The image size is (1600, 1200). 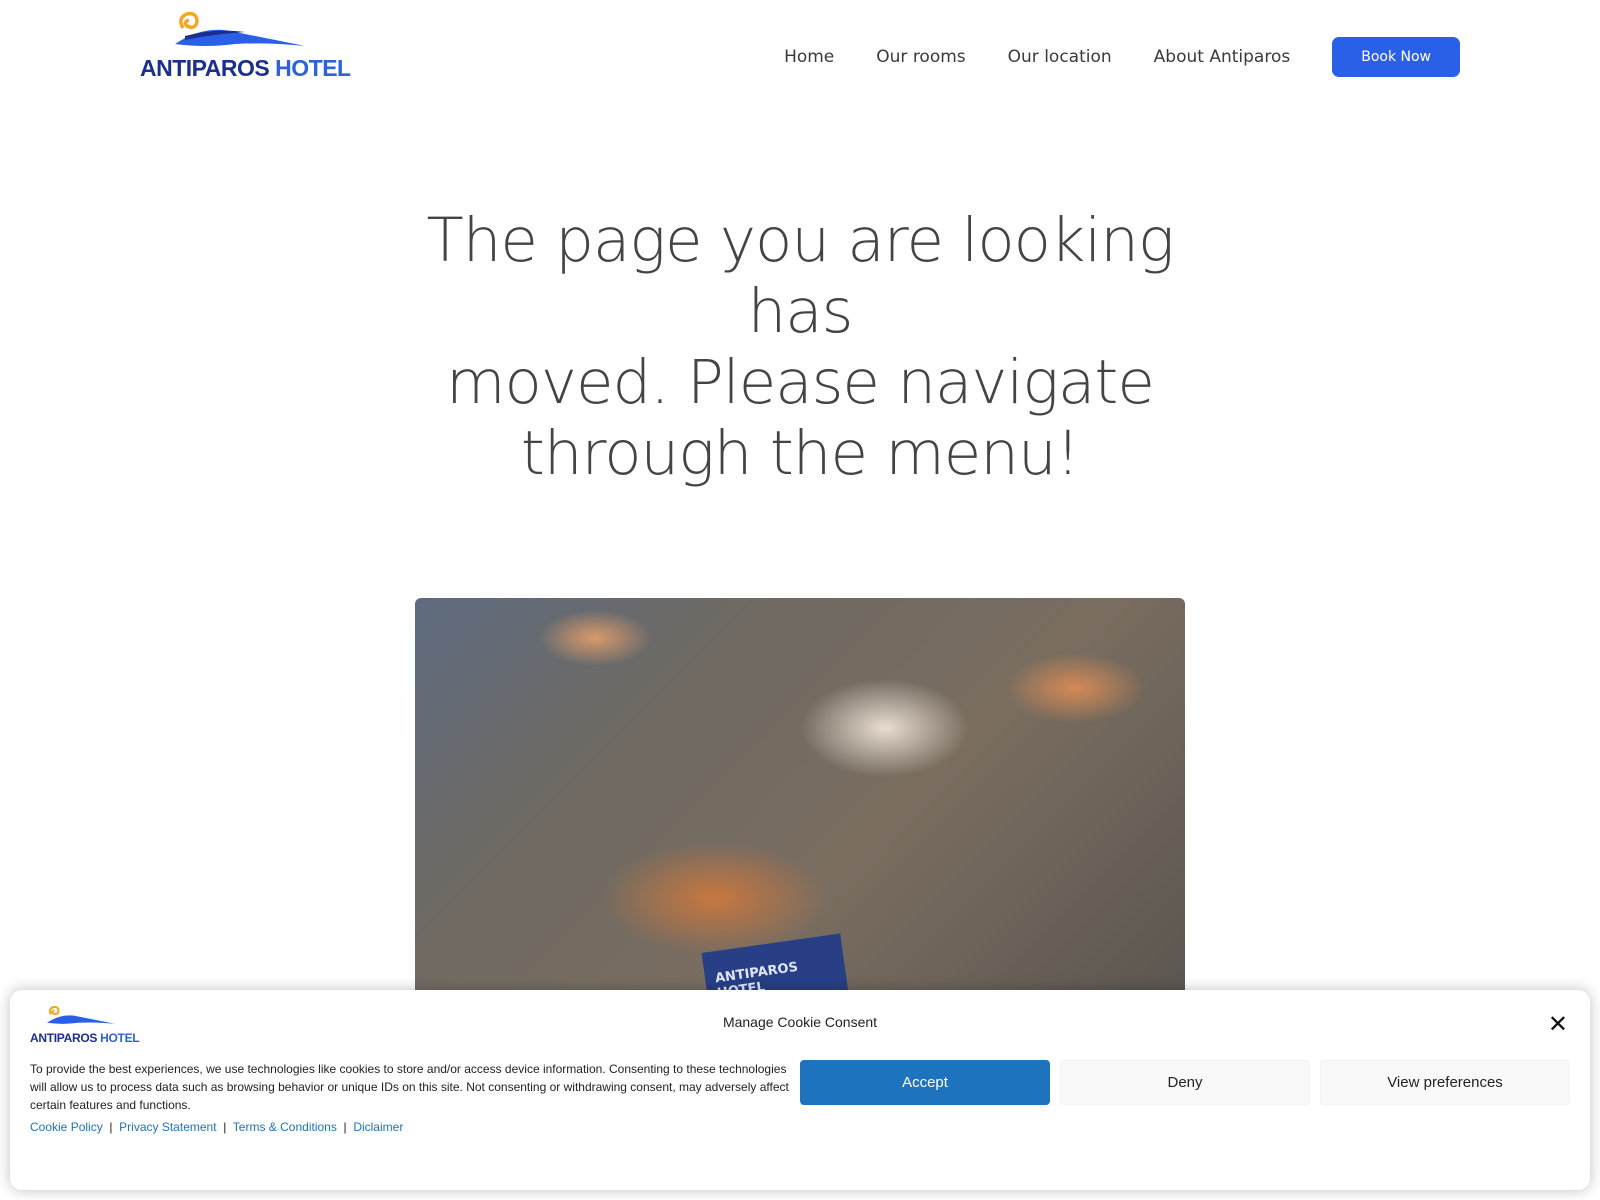 I want to click on privacy-statement-link: Privacy Statement, so click(x=167, y=1127).